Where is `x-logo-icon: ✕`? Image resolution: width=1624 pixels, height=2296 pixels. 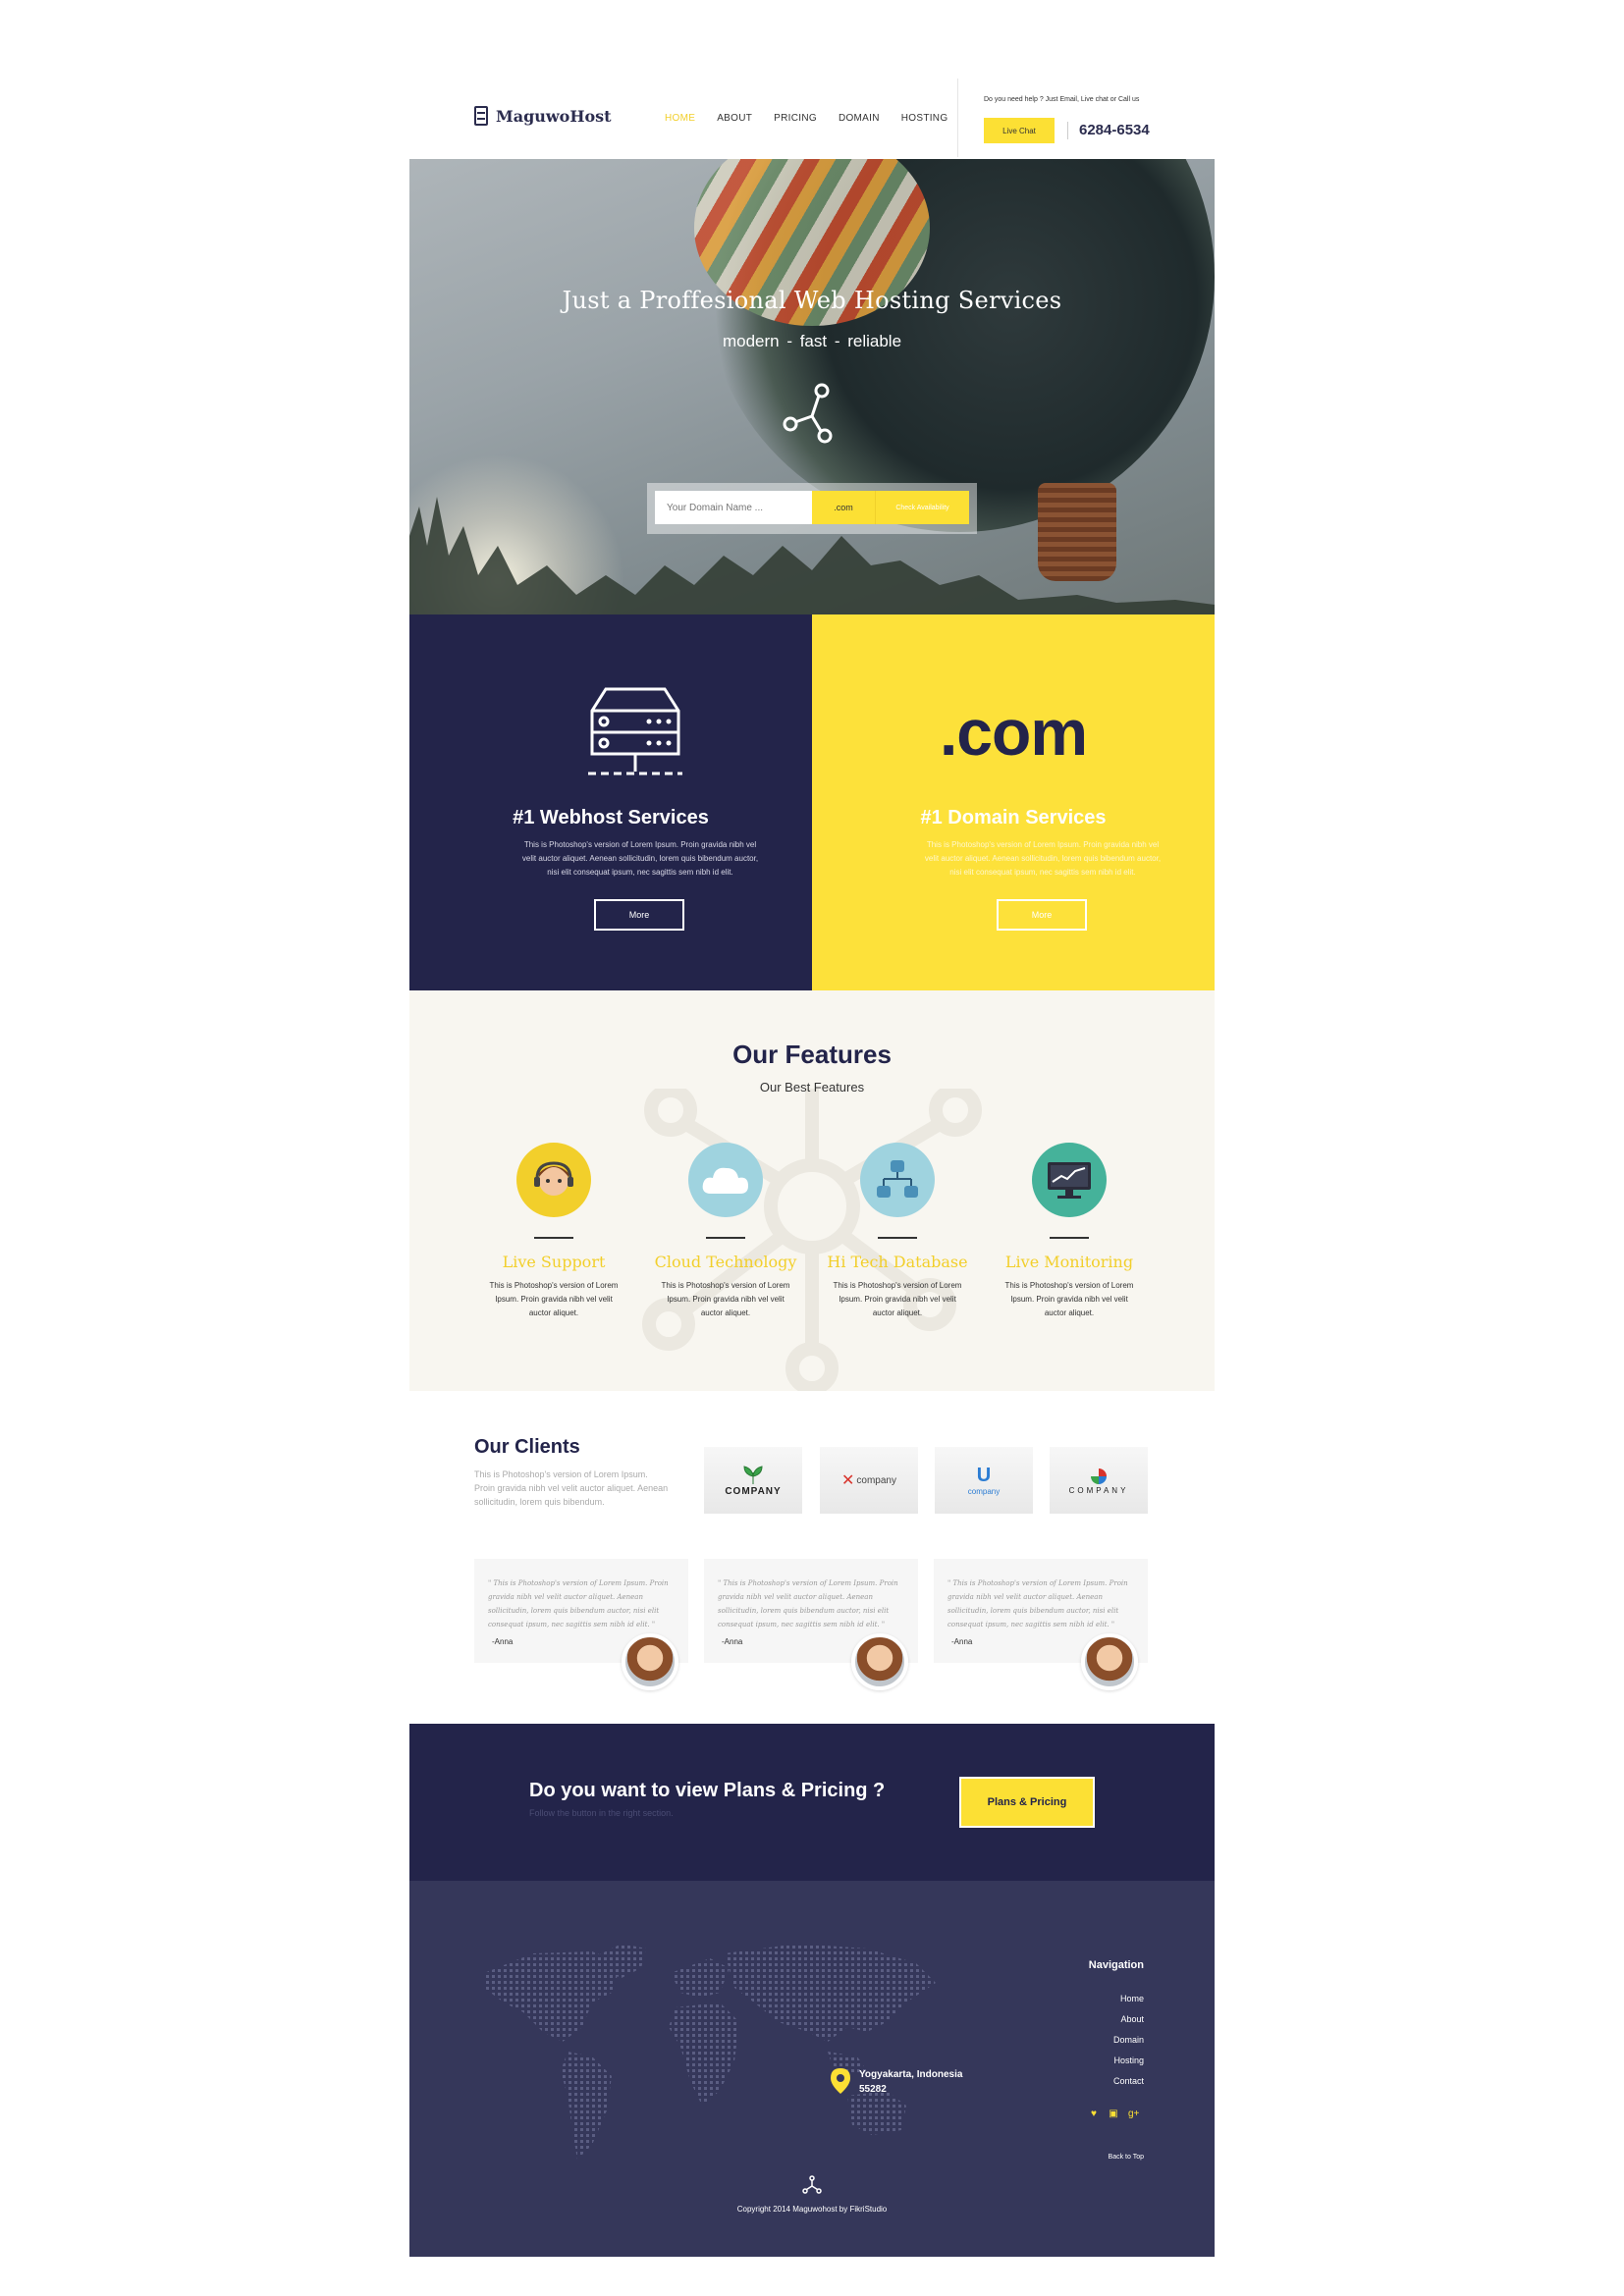 x-logo-icon: ✕ is located at coordinates (848, 1480).